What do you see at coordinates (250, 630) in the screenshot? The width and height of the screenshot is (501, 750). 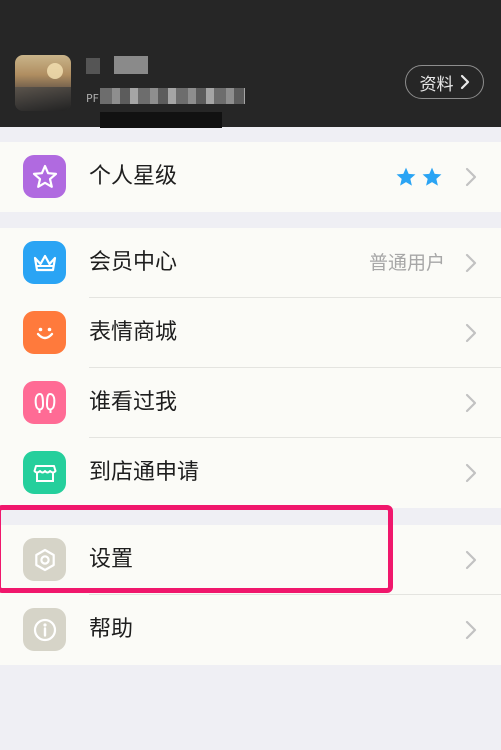 I see `menu-item-help: 帮助` at bounding box center [250, 630].